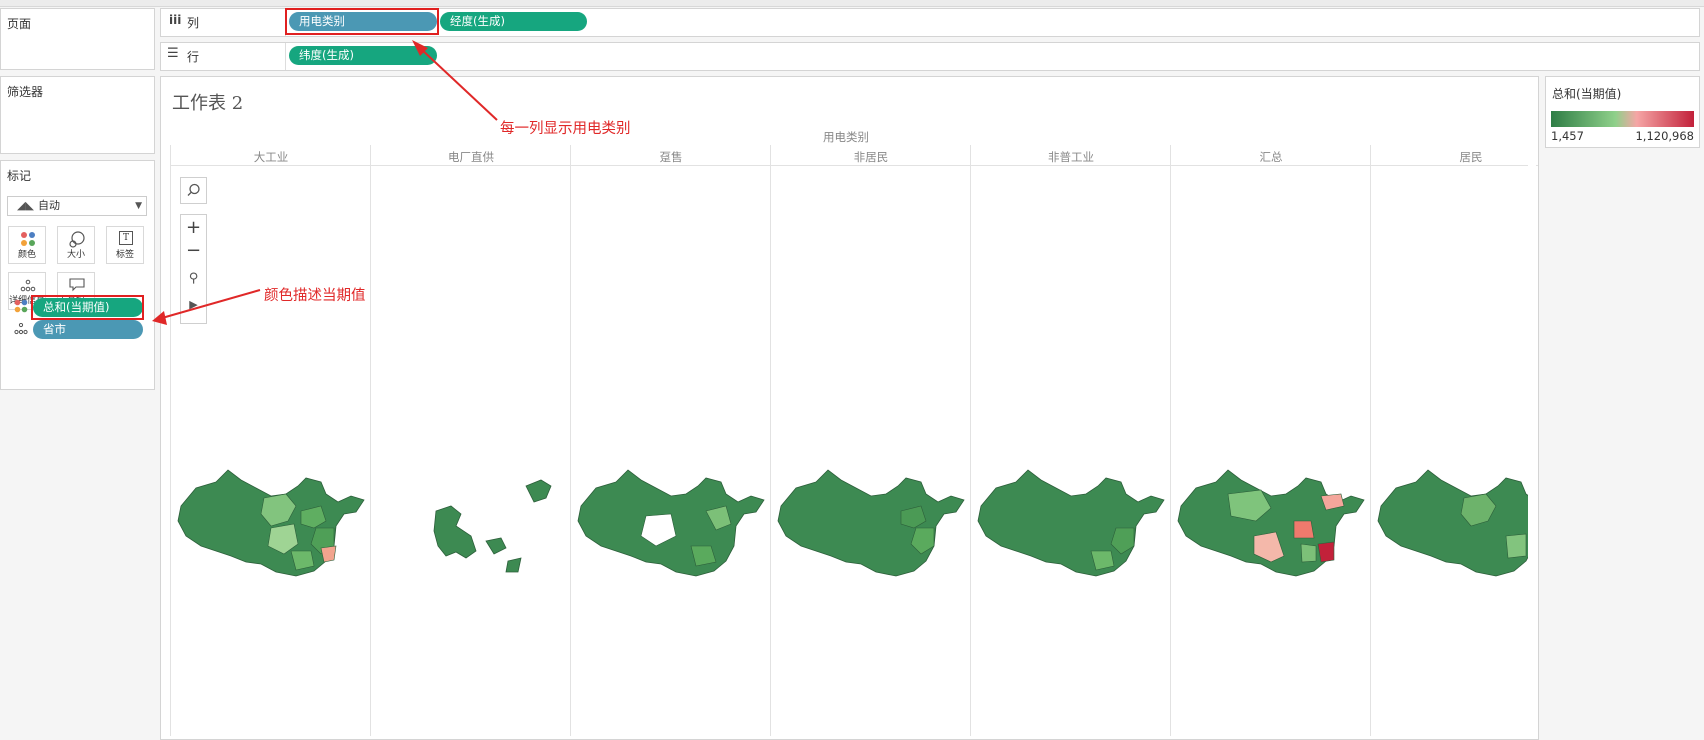 Image resolution: width=1704 pixels, height=740 pixels. I want to click on rows-shelf-label: 行, so click(193, 57).